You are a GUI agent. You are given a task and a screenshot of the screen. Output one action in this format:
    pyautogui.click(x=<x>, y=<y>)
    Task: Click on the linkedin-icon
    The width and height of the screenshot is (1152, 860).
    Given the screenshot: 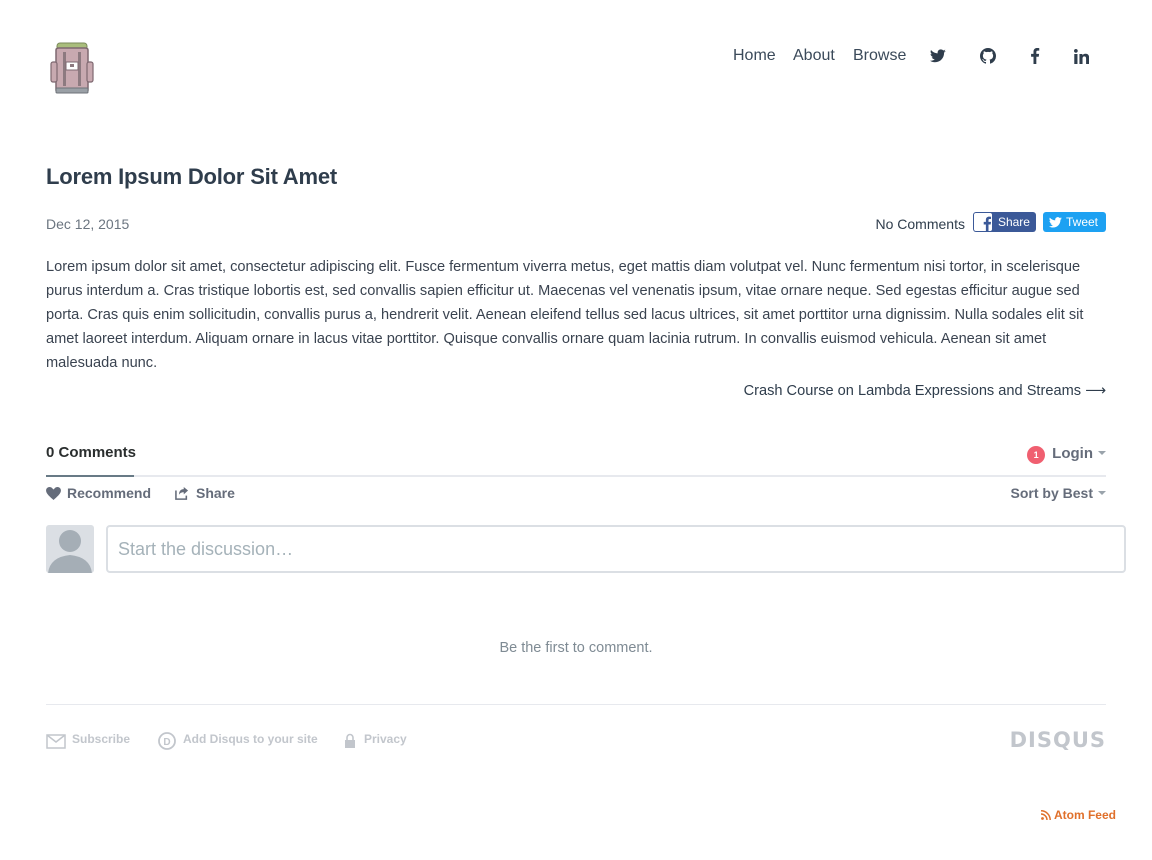 What is the action you would take?
    pyautogui.click(x=1081, y=56)
    